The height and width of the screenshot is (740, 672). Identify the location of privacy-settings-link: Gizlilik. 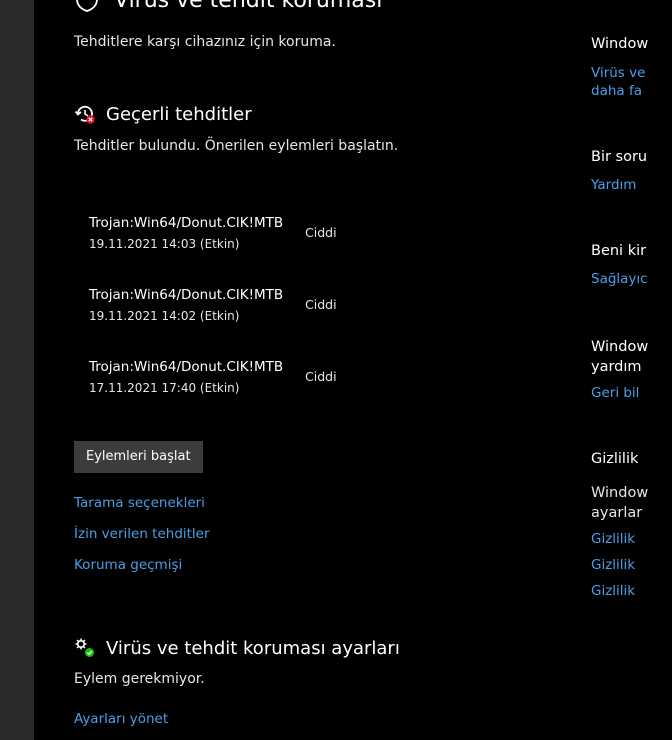
(613, 539).